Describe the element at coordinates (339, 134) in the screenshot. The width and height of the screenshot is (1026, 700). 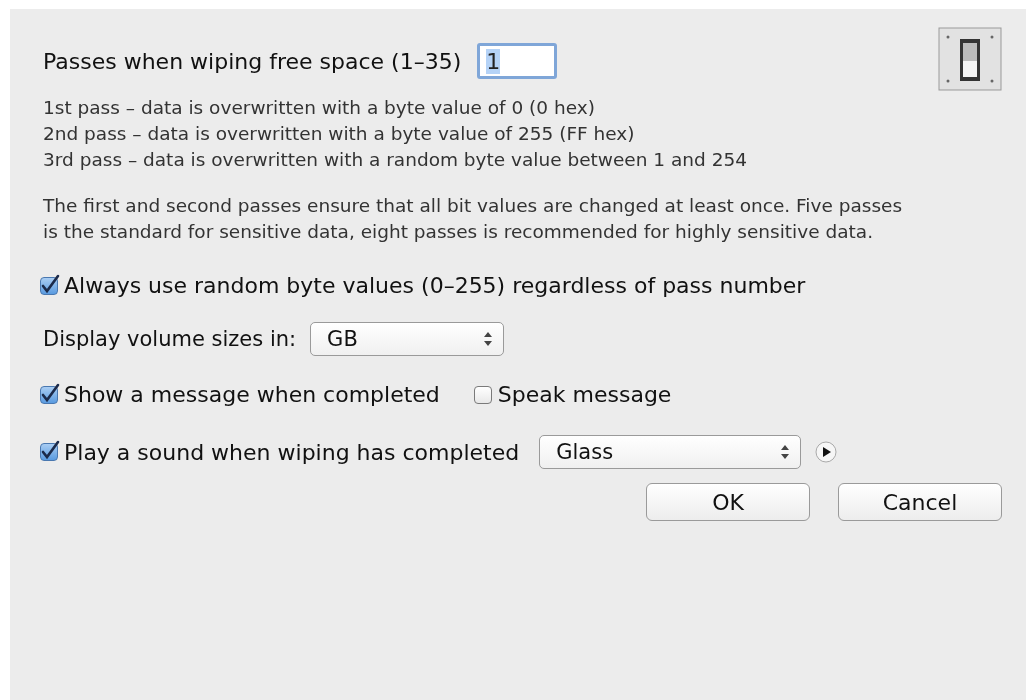
I see `pass-description: 2nd pass – data is overwritten with a byte value of 255 (FF hex)` at that location.